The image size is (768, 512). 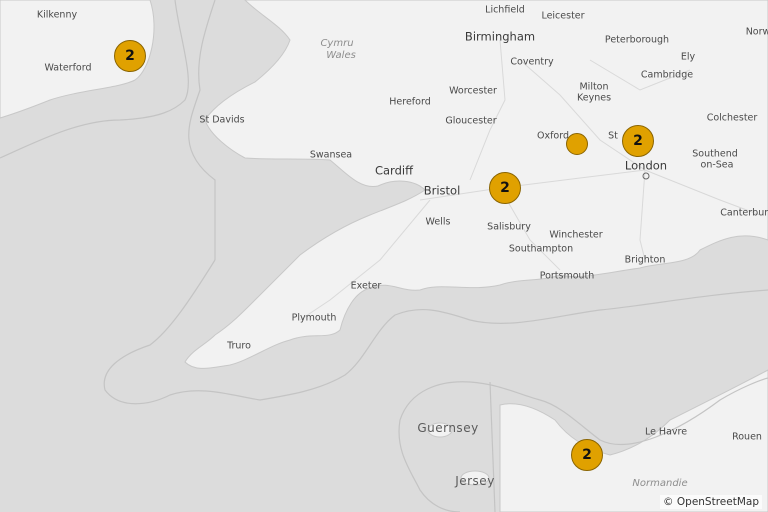 I want to click on place-label: Wells, so click(x=438, y=222).